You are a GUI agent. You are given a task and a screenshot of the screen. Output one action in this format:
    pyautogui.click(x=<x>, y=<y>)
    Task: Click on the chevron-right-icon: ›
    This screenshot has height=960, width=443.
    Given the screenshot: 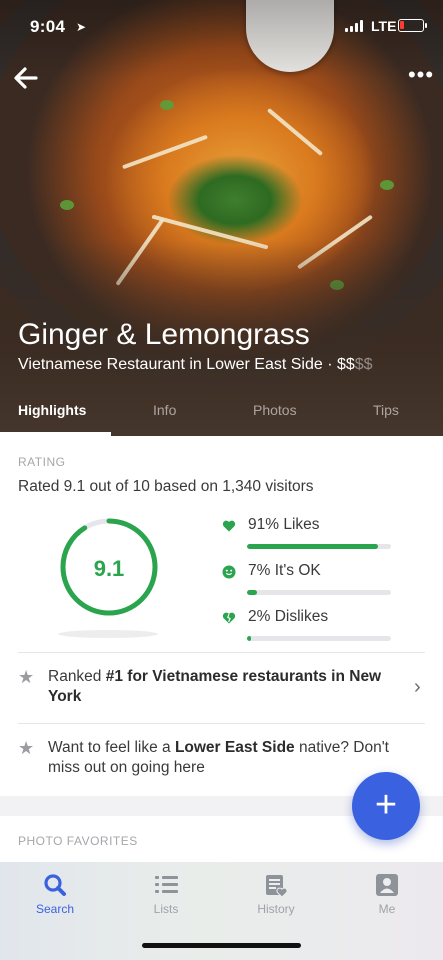 What is the action you would take?
    pyautogui.click(x=417, y=687)
    